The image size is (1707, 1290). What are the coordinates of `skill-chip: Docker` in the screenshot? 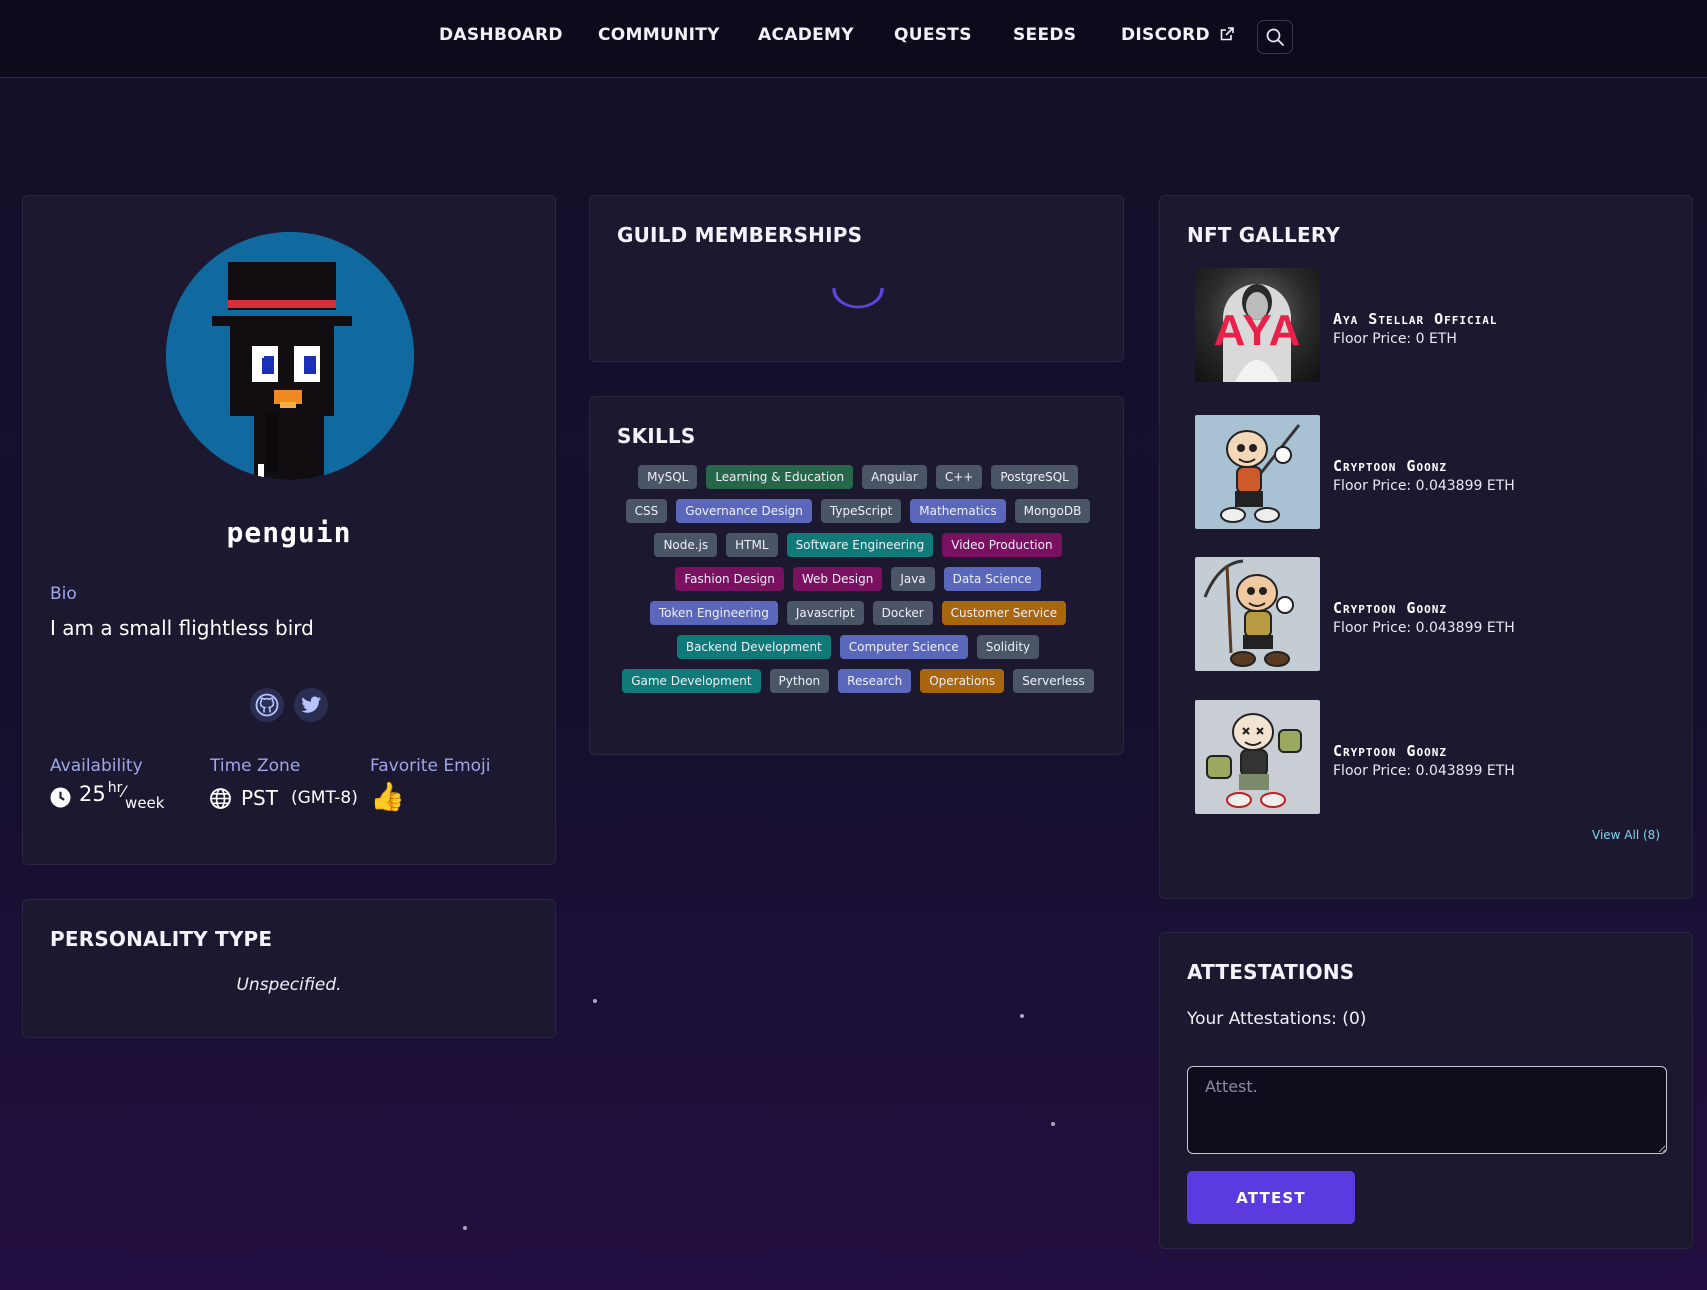 It's located at (902, 613).